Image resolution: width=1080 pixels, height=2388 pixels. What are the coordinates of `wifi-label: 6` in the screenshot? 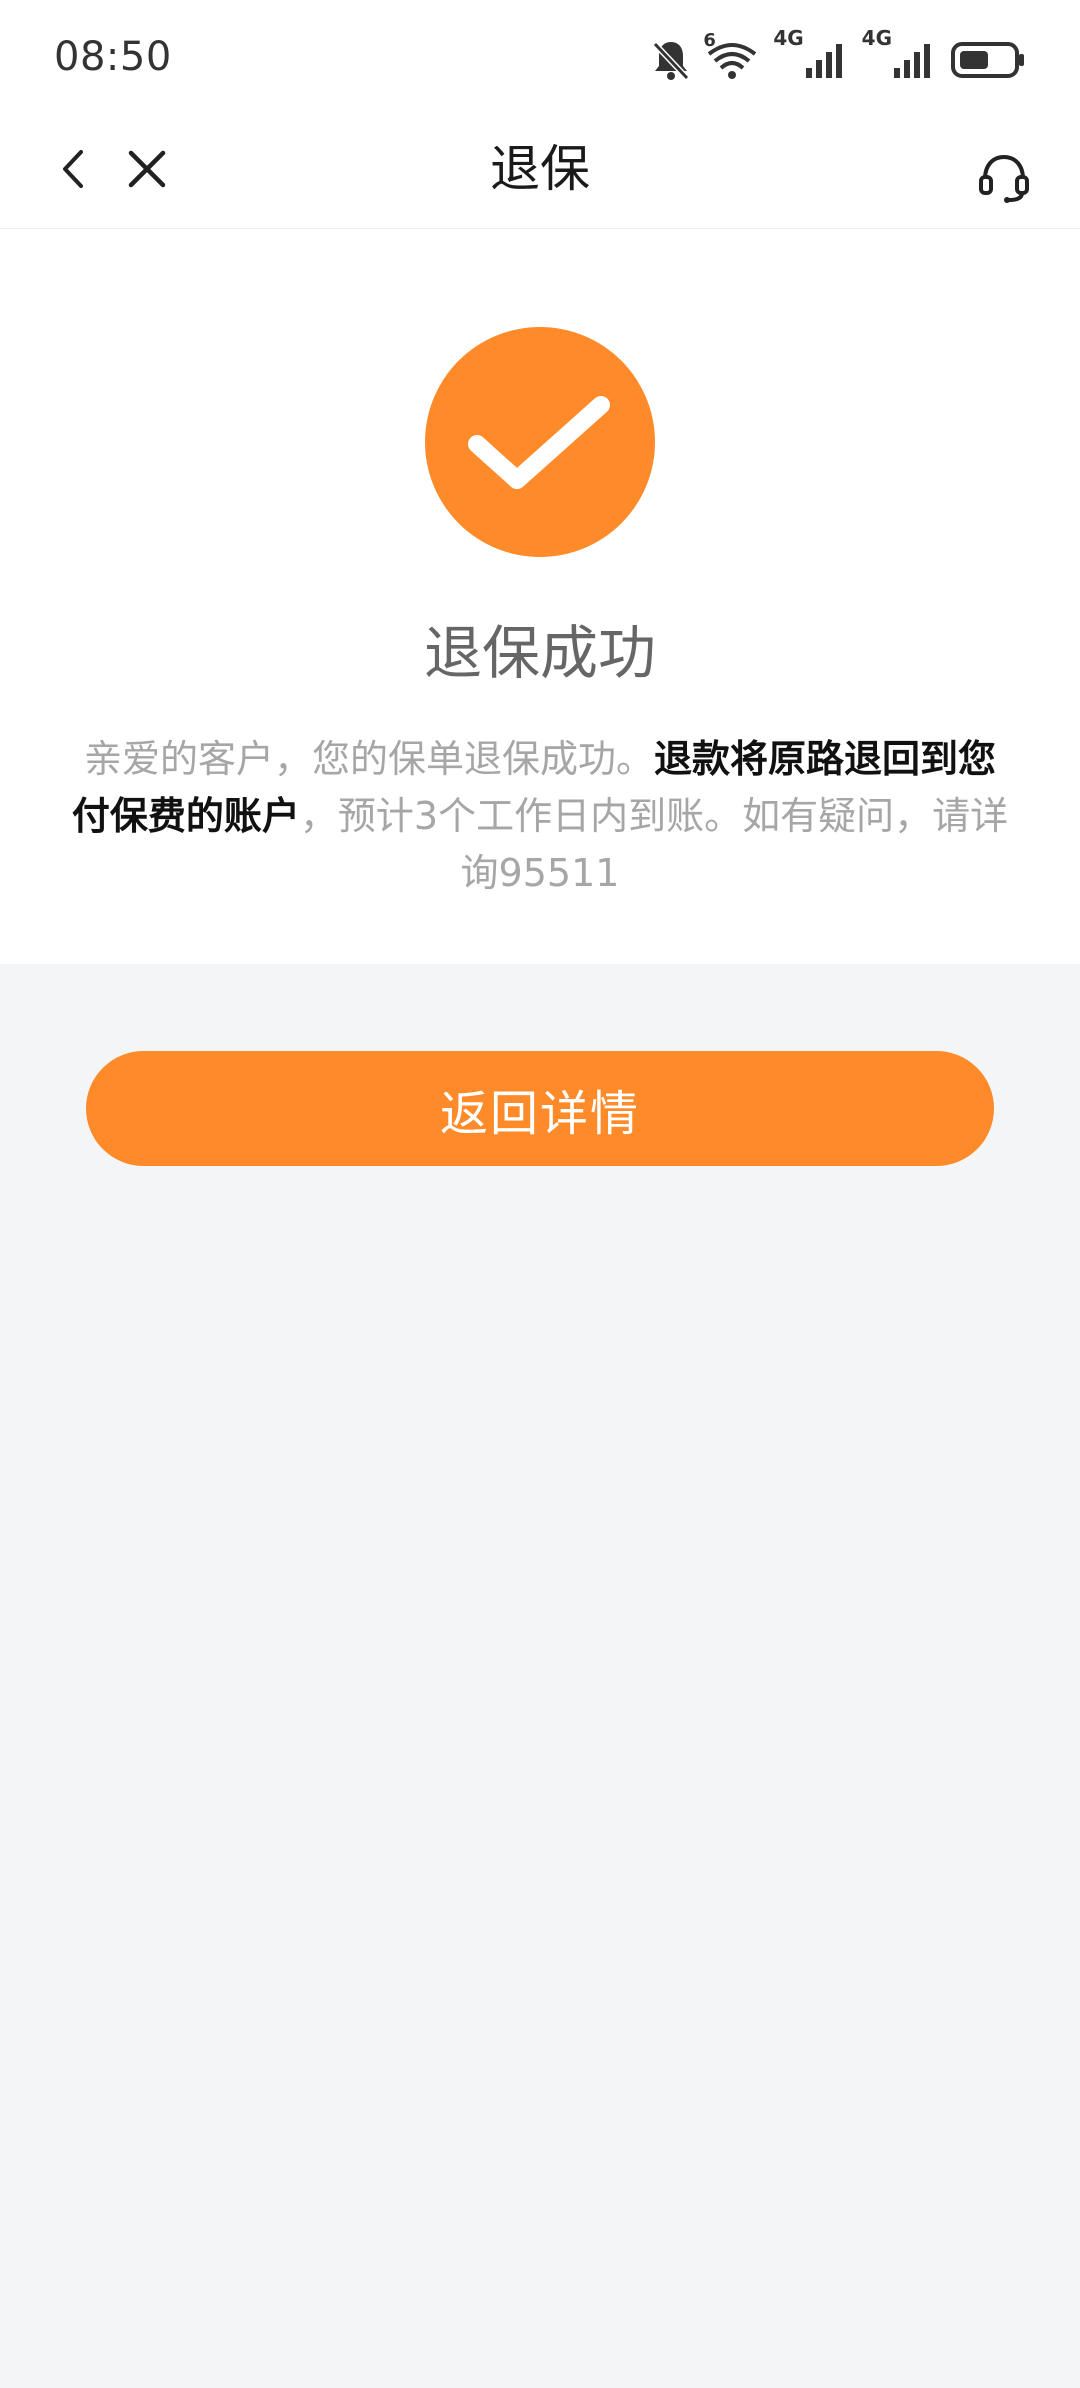 It's located at (709, 40).